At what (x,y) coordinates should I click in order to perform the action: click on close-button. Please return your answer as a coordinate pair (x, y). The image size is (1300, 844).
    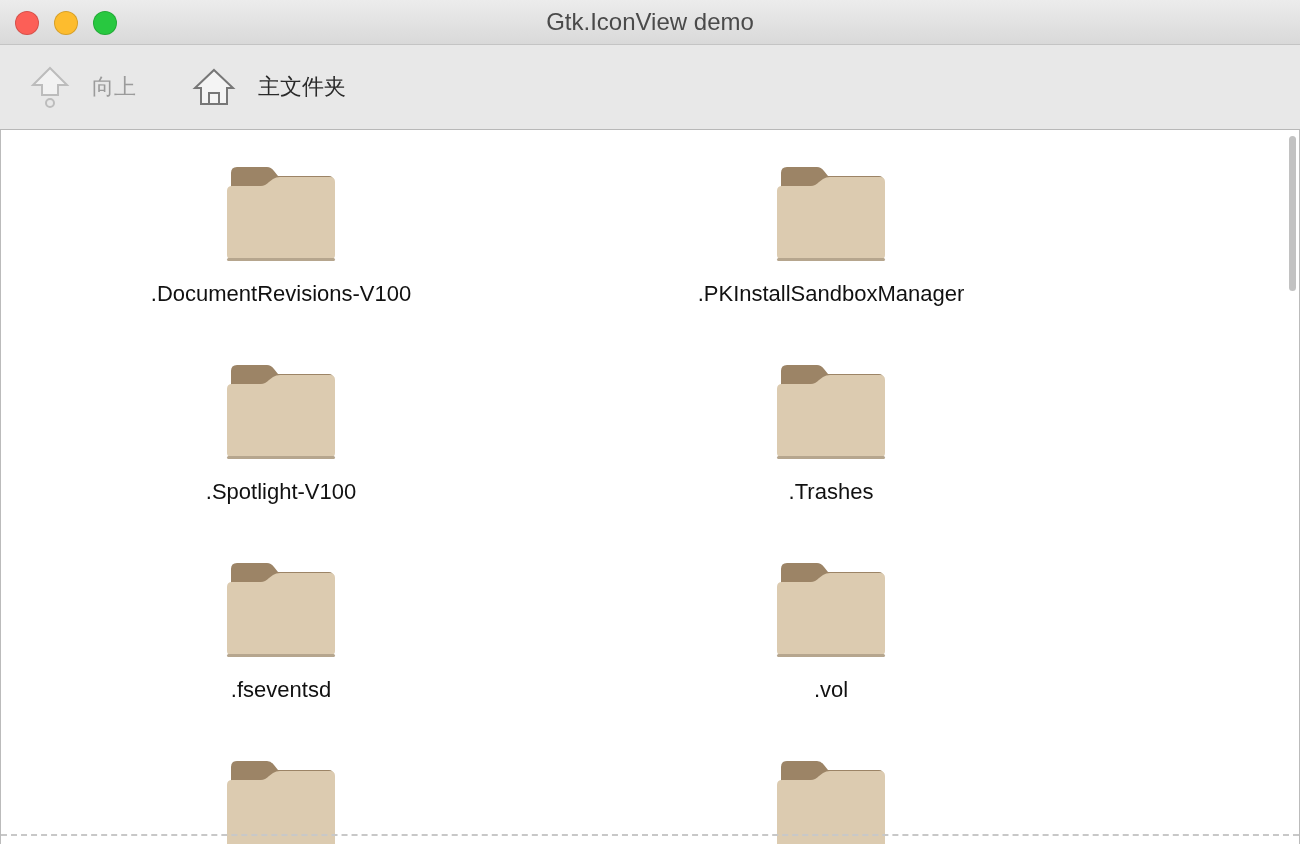
    Looking at the image, I should click on (27, 23).